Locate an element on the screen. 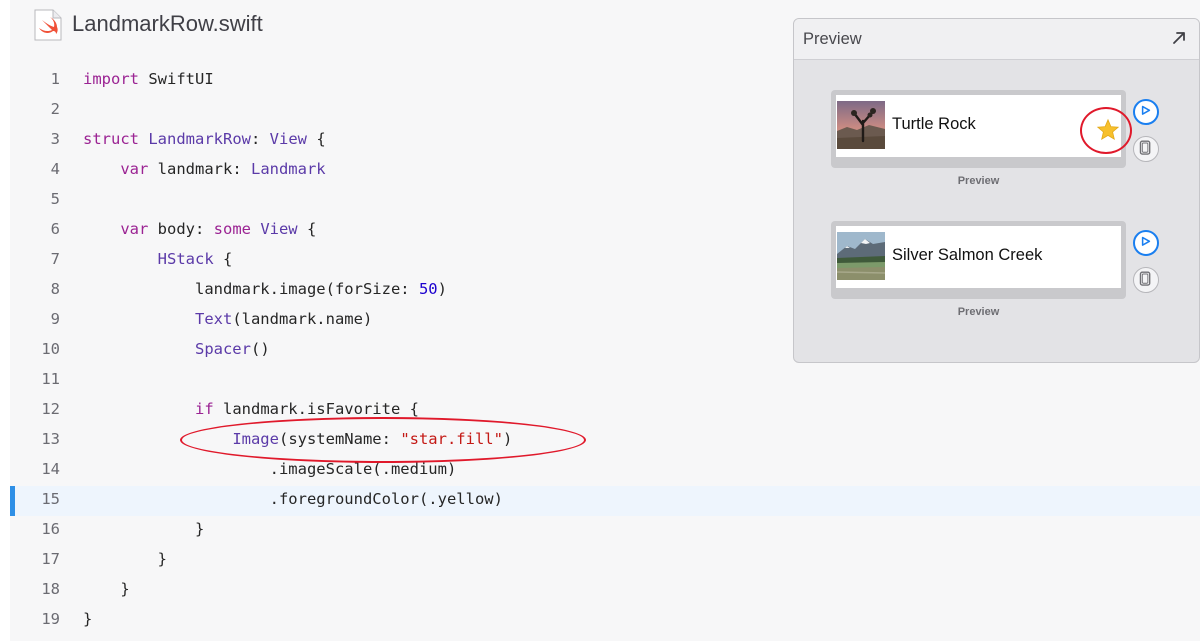 This screenshot has width=1200, height=641. line-code: .foregroundColor(.yellow) is located at coordinates (293, 499).